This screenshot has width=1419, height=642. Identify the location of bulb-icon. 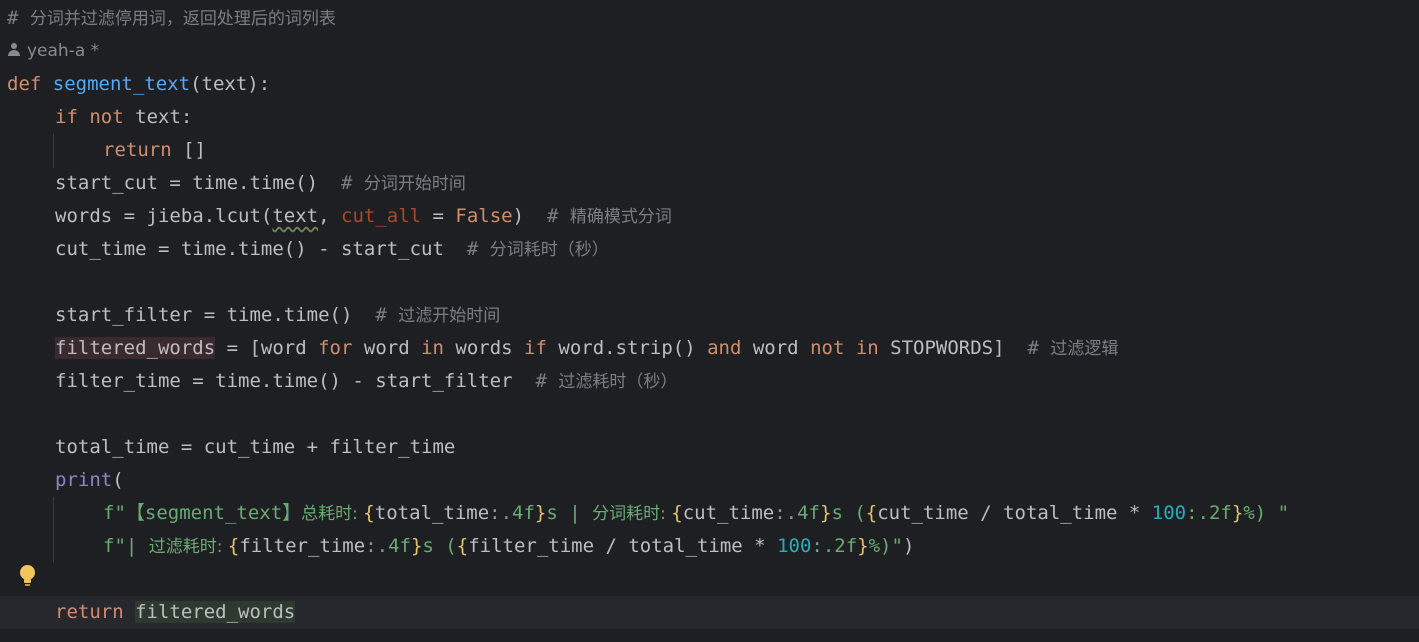
(28, 576).